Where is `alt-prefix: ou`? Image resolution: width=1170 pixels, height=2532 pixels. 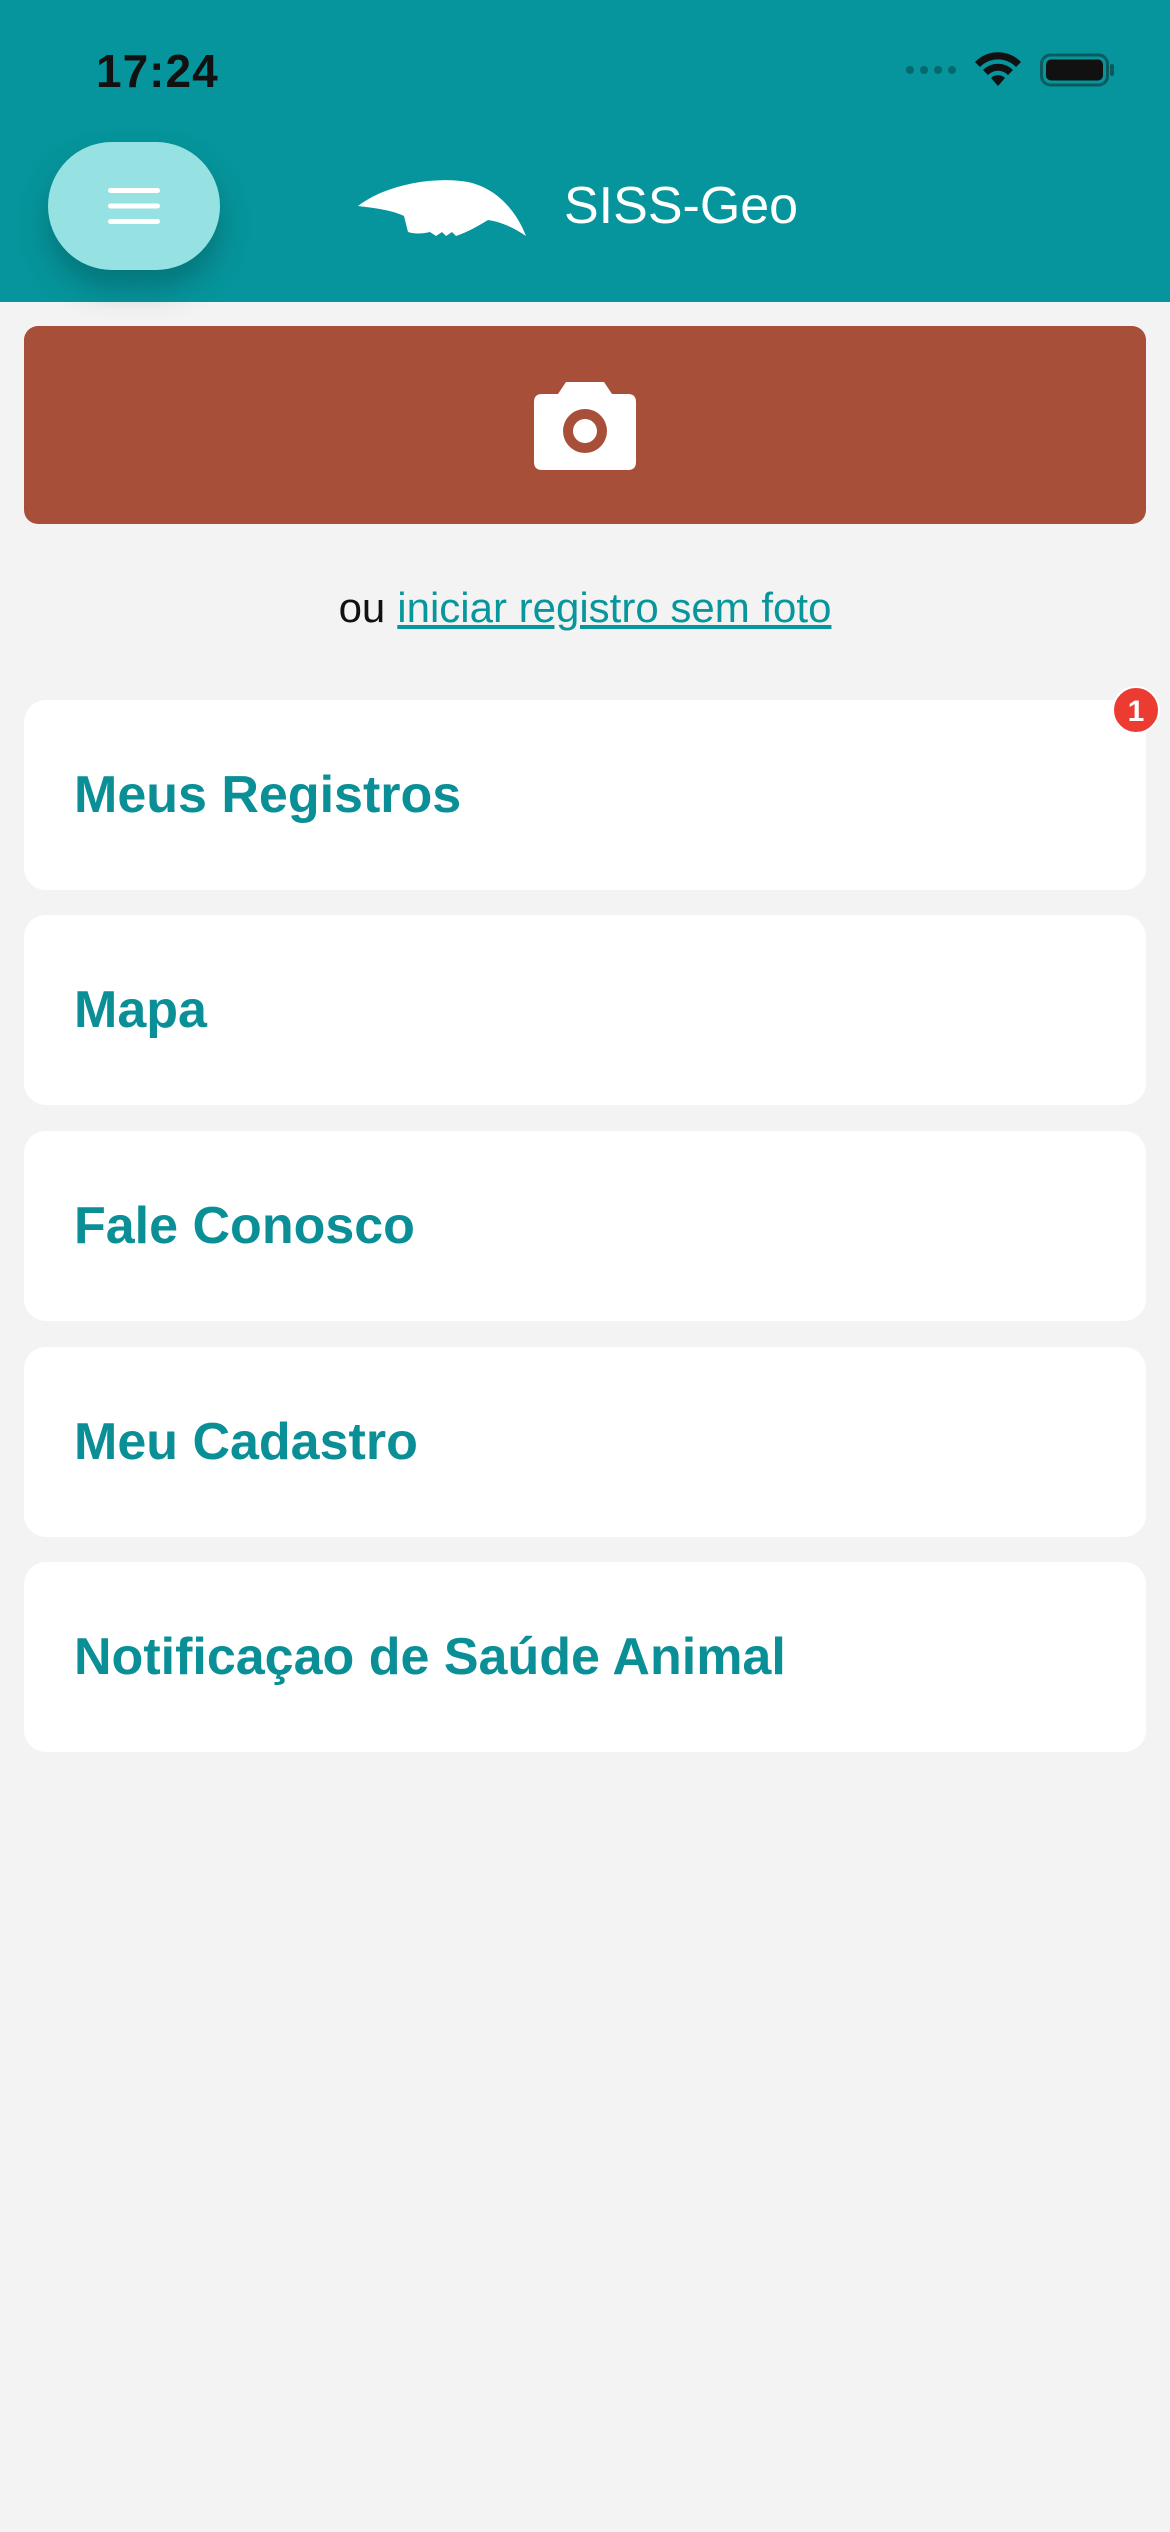 alt-prefix: ou is located at coordinates (362, 607).